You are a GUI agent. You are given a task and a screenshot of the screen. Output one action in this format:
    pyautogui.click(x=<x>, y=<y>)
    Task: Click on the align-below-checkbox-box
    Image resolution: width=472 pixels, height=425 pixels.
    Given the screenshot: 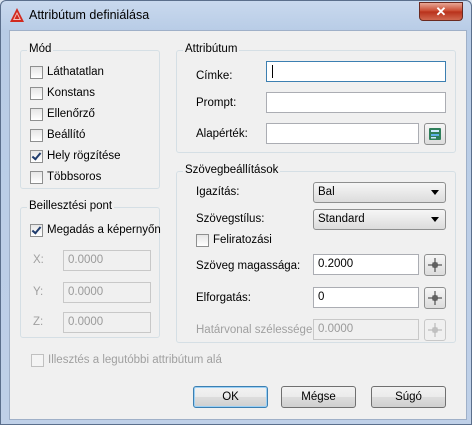 What is the action you would take?
    pyautogui.click(x=37, y=360)
    